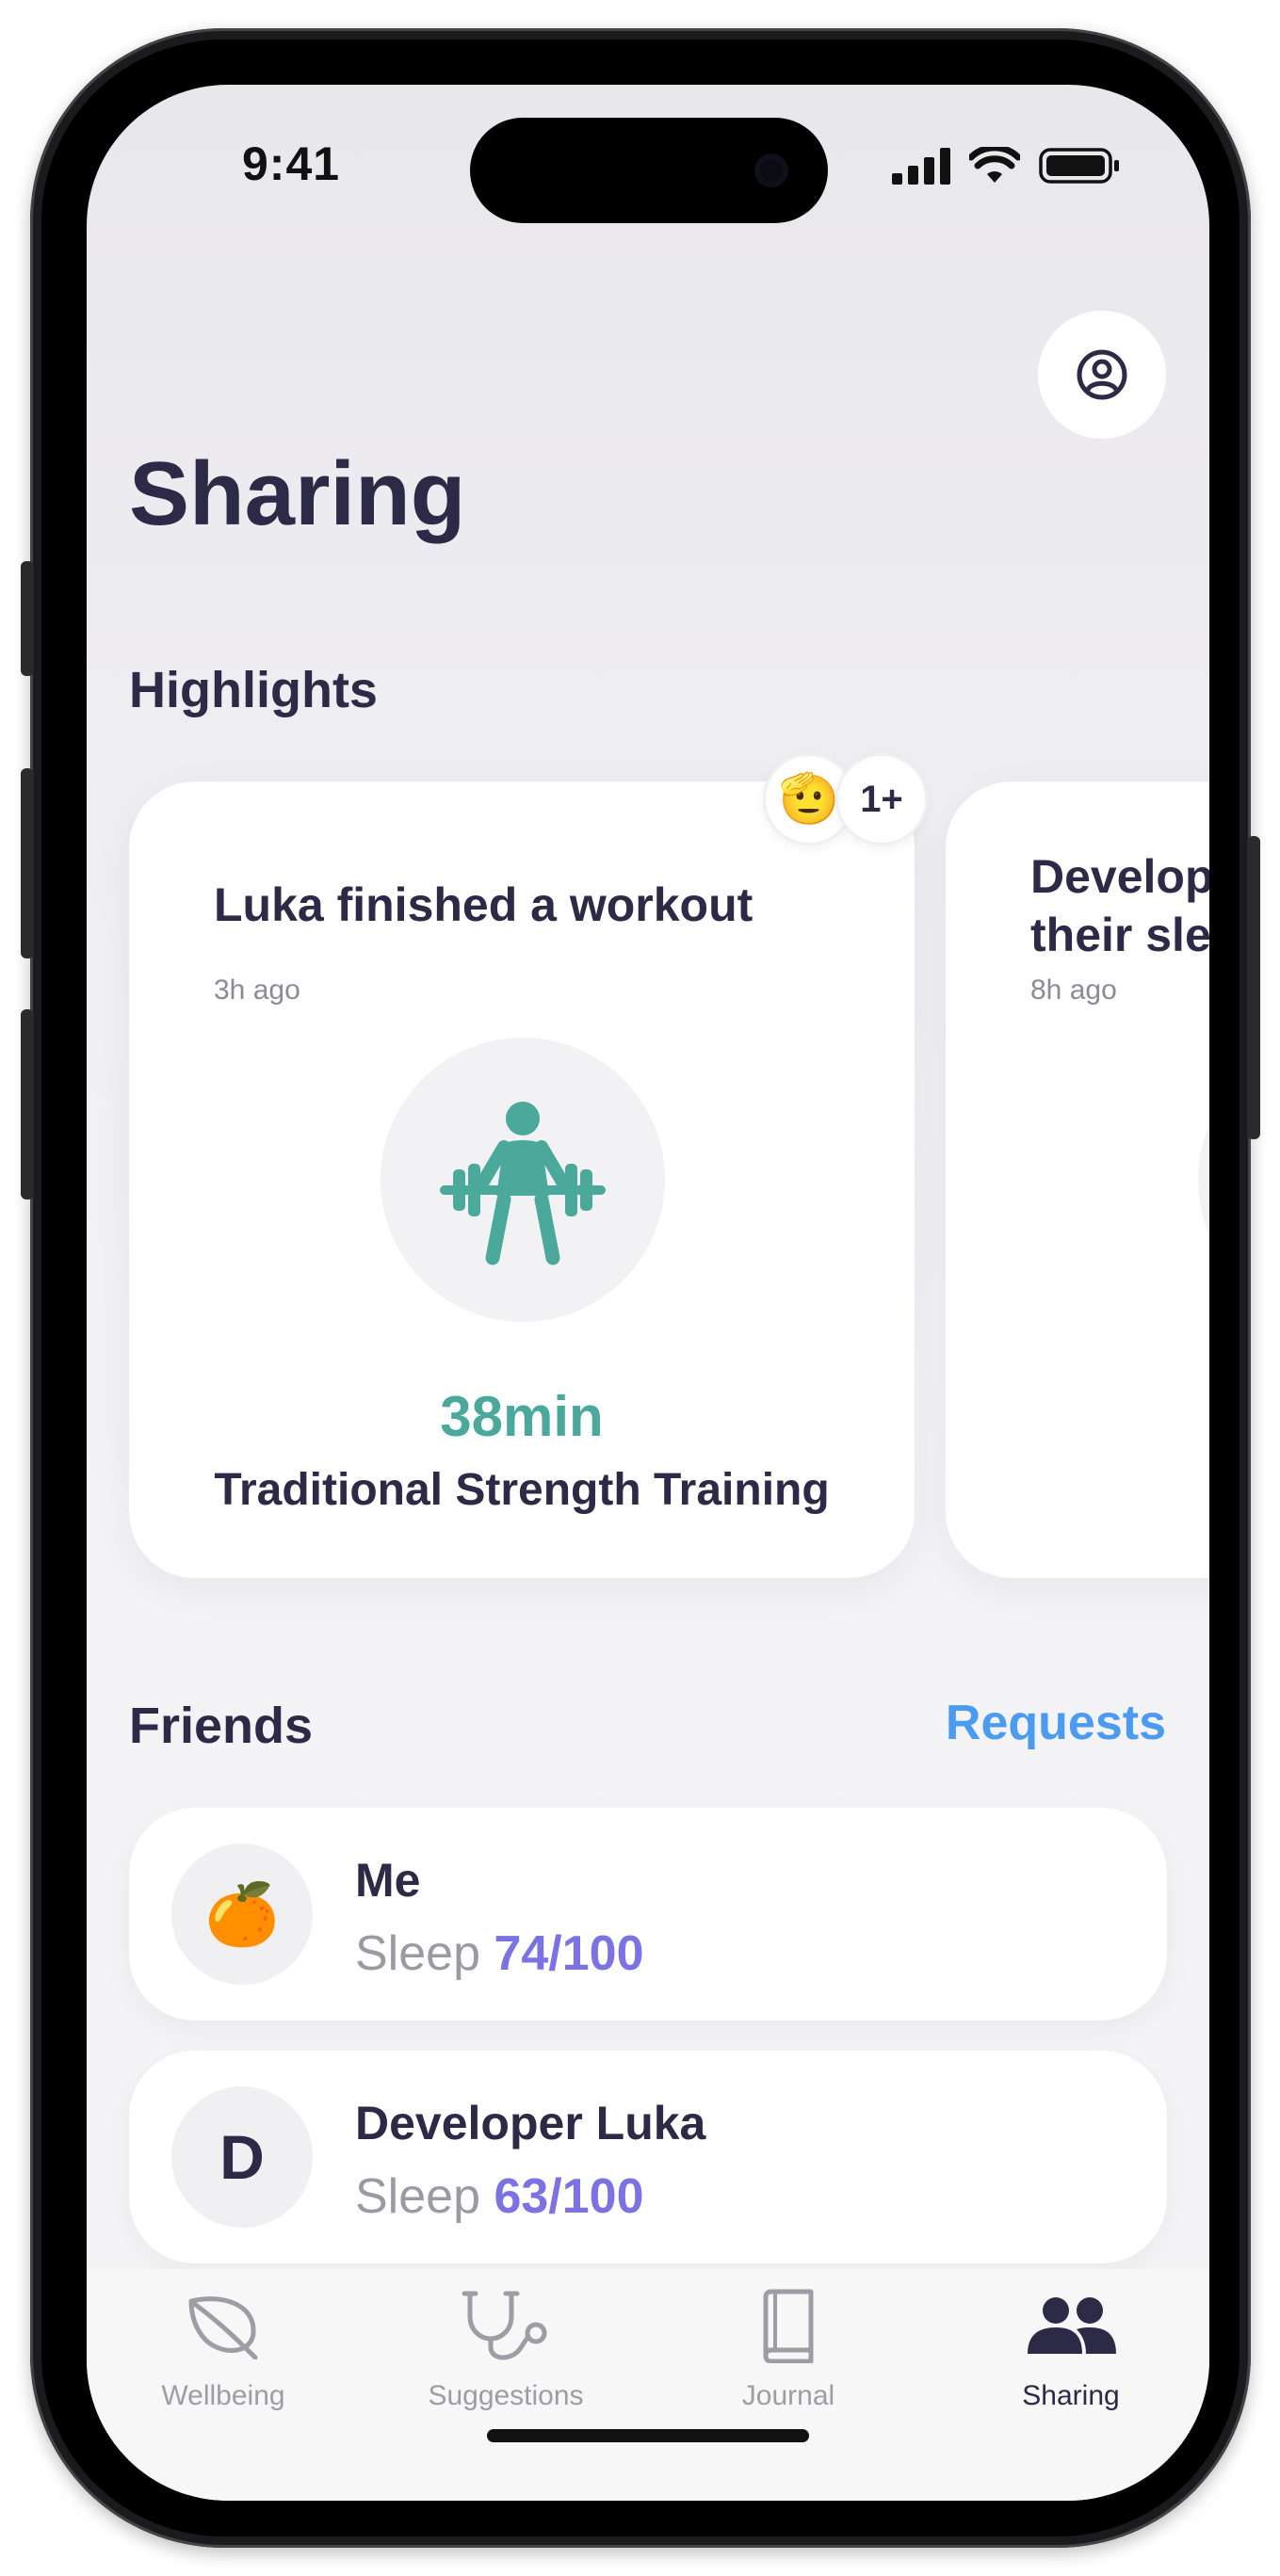  I want to click on highlight-title: Luka finished a workout, so click(484, 904).